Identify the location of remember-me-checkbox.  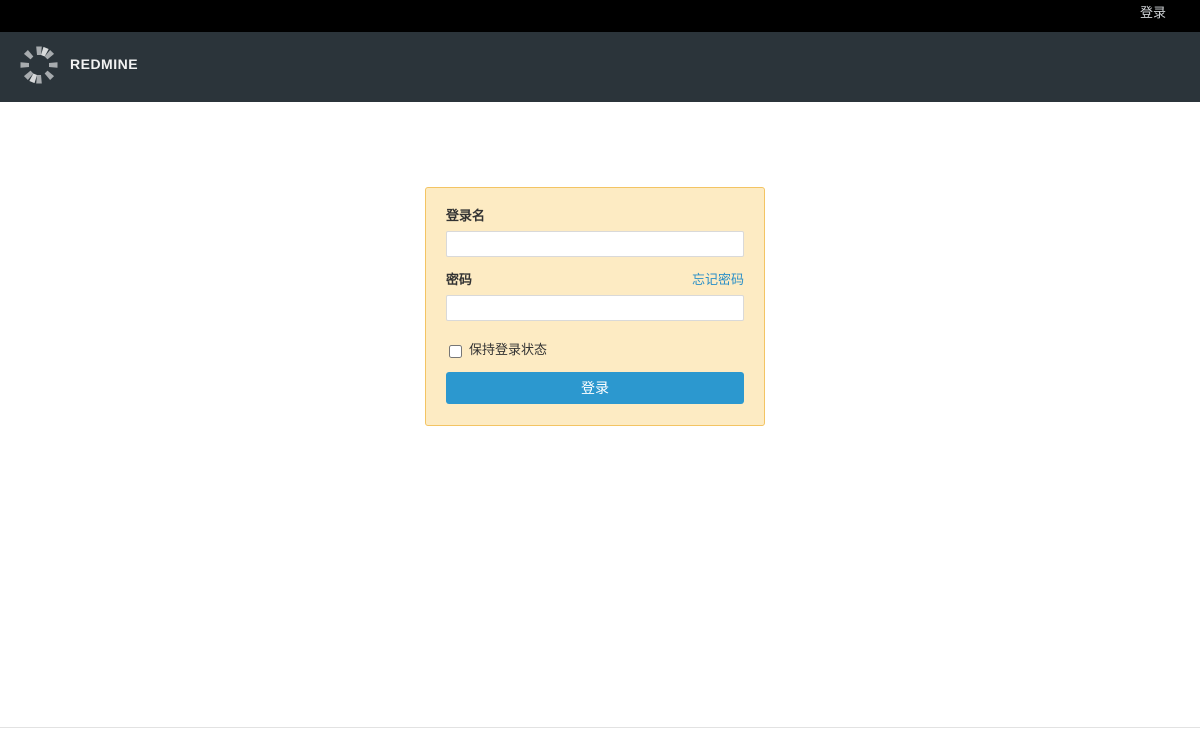
(455, 351).